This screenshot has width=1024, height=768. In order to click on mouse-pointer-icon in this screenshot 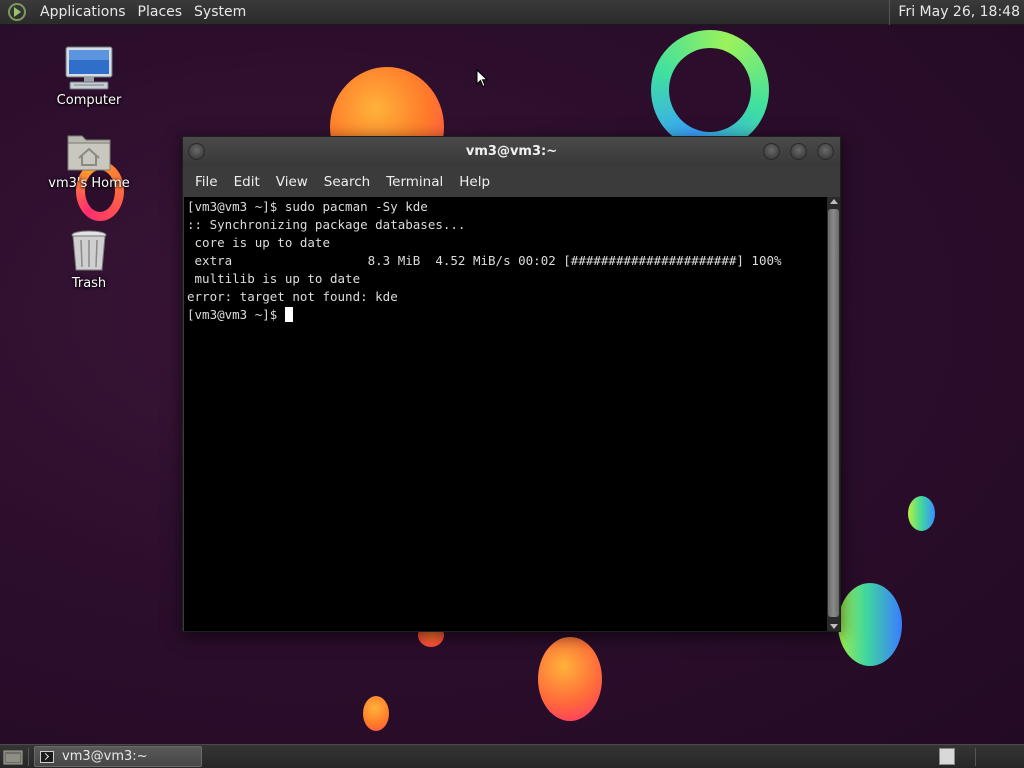, I will do `click(482, 78)`.